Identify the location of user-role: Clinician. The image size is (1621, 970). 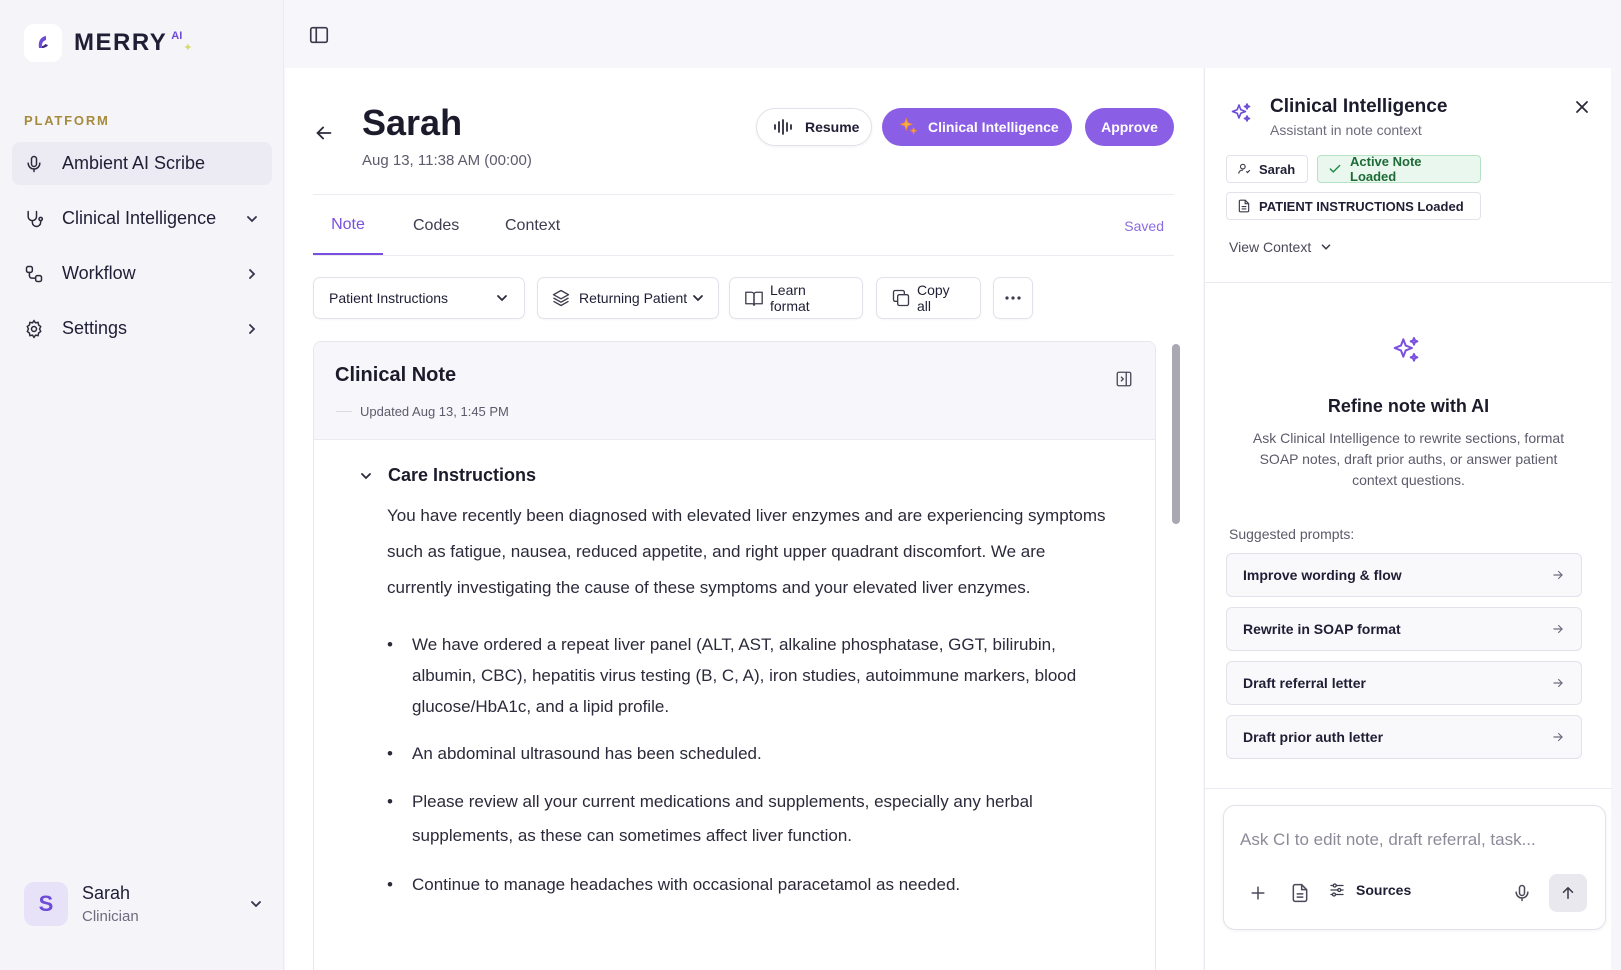
(110, 916).